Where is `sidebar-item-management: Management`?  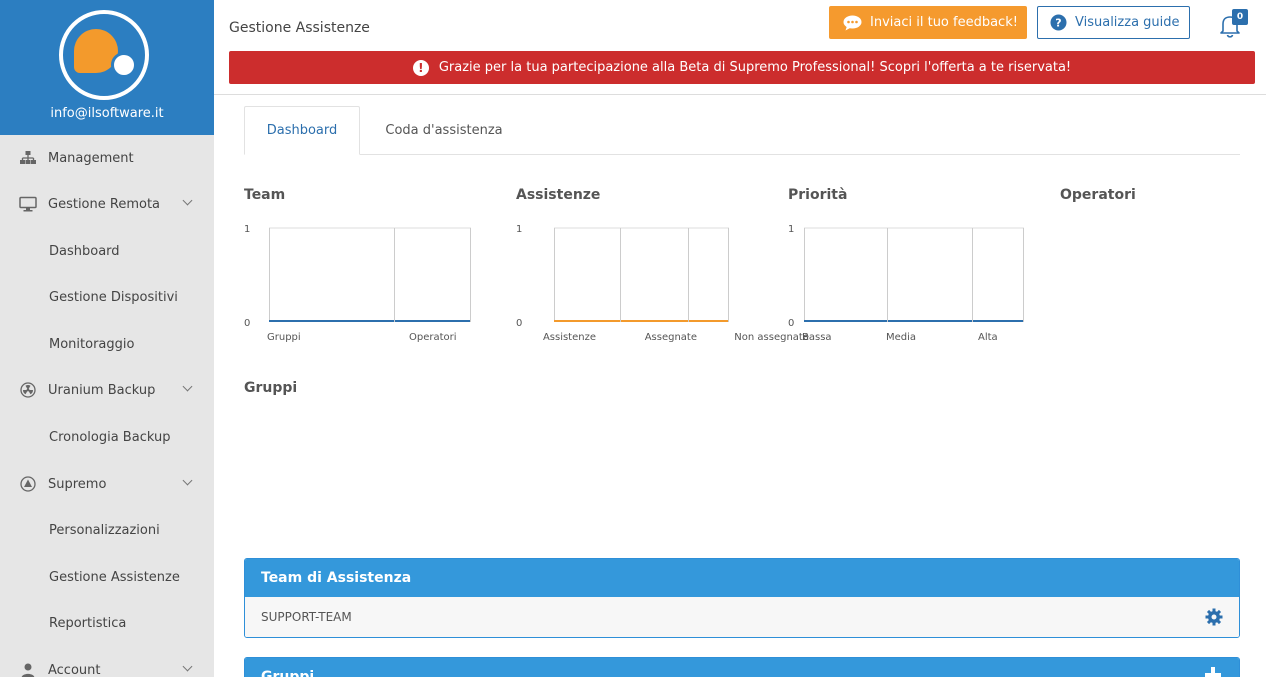 sidebar-item-management: Management is located at coordinates (107, 158).